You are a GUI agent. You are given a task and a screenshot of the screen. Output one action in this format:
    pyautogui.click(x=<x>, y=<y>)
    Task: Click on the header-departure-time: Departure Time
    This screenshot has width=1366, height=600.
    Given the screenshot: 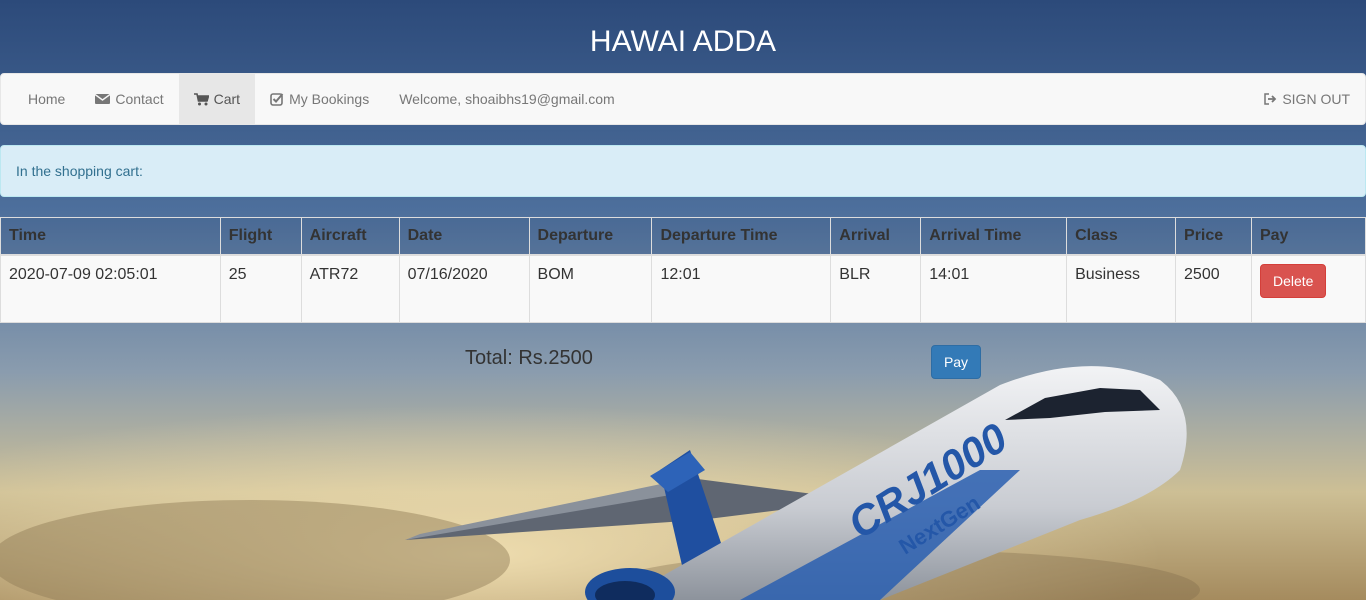 What is the action you would take?
    pyautogui.click(x=741, y=236)
    